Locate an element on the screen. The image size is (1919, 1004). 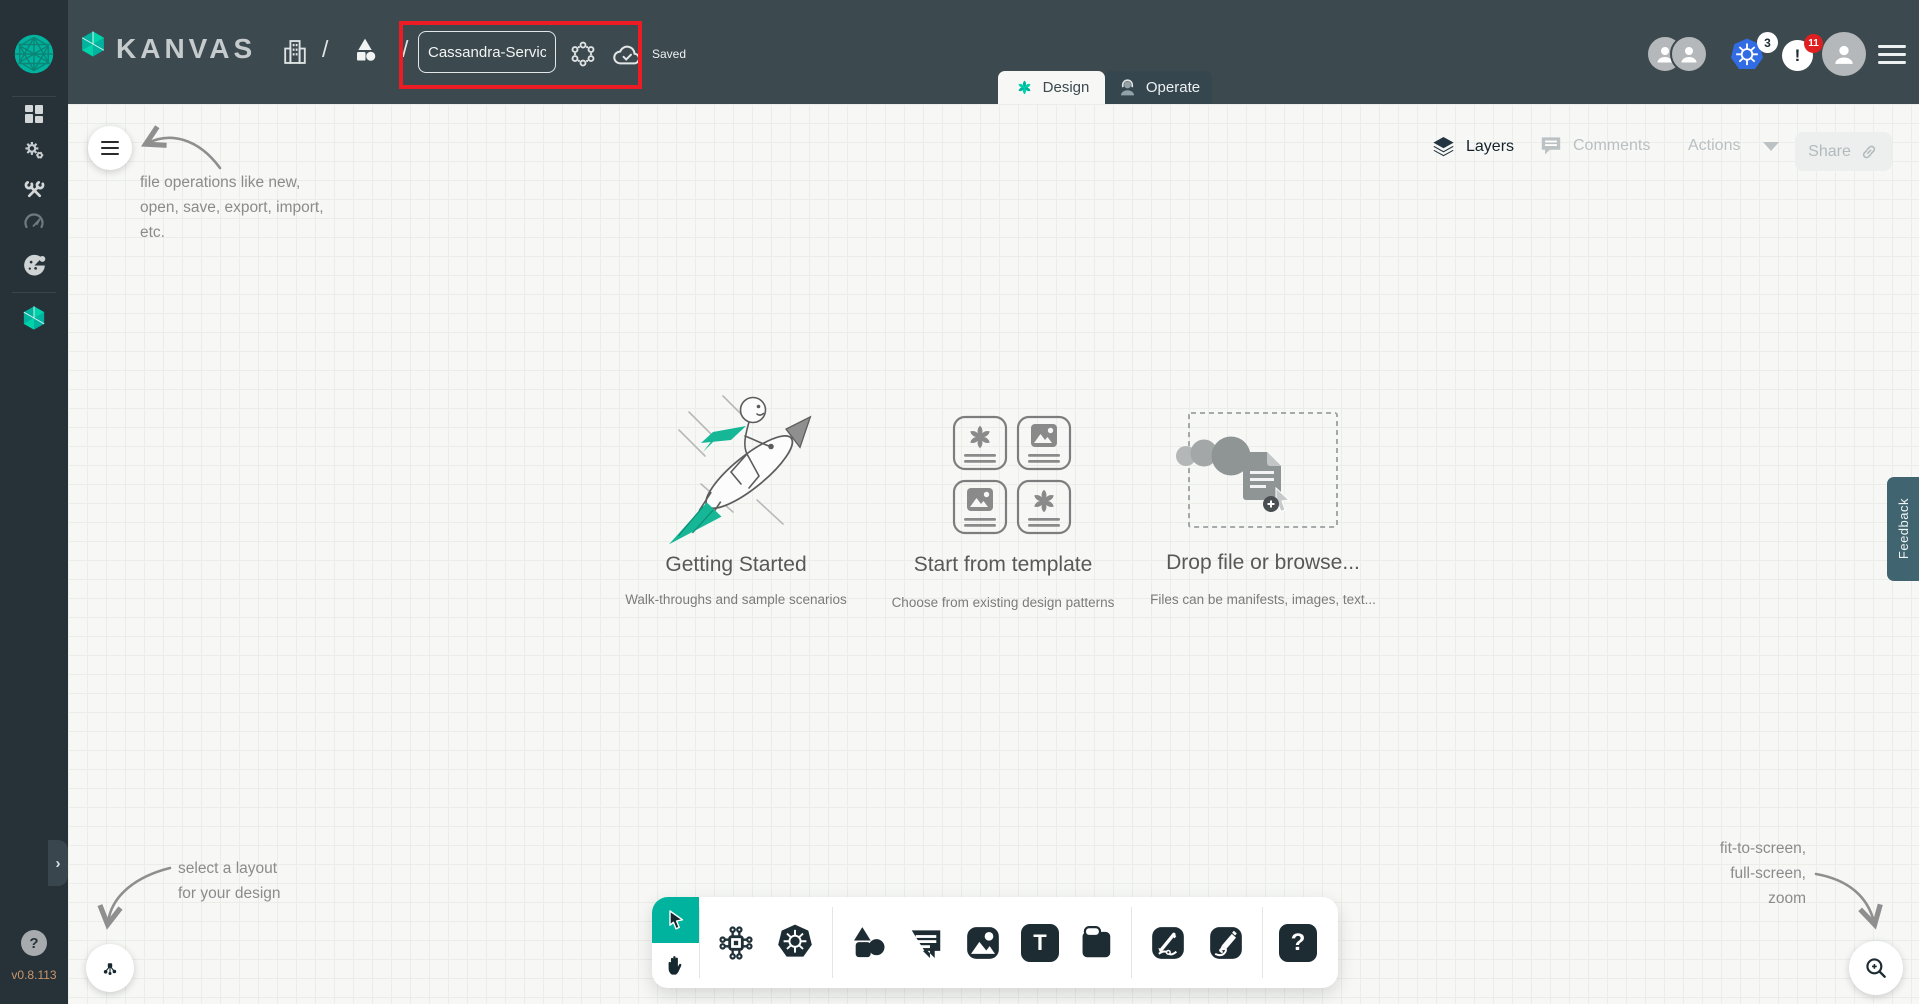
shapes-tool is located at coordinates (869, 943).